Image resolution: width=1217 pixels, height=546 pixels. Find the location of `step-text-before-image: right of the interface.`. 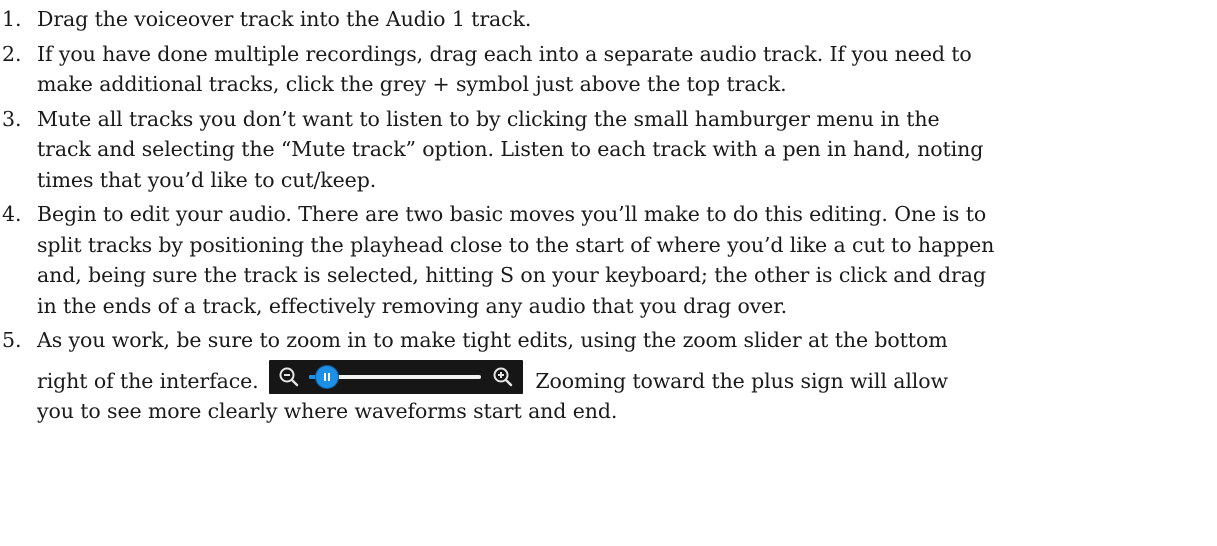

step-text-before-image: right of the interface. is located at coordinates (148, 380).